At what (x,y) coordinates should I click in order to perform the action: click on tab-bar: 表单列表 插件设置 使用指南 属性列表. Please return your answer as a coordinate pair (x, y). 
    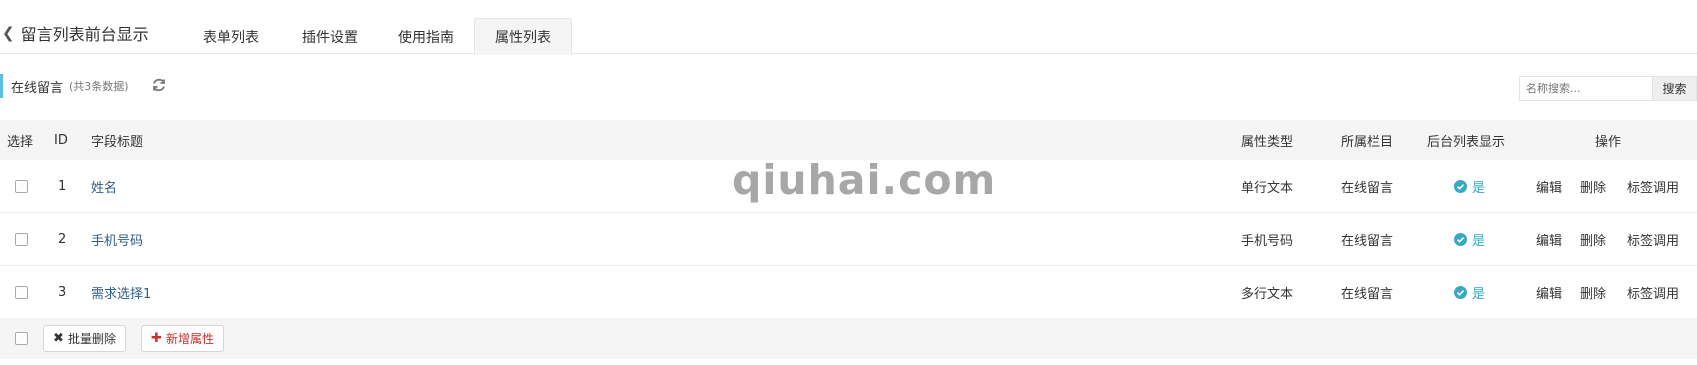
    Looking at the image, I should click on (376, 36).